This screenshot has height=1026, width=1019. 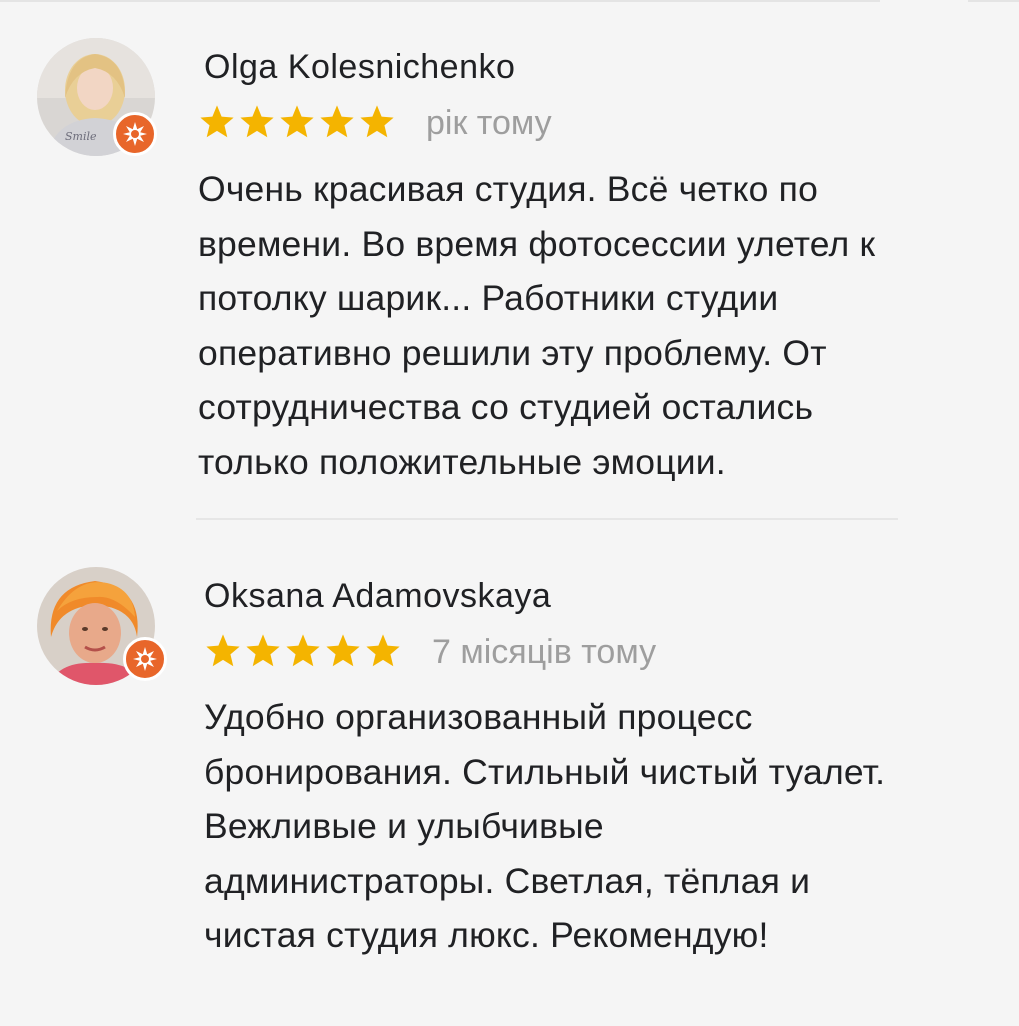 What do you see at coordinates (462, 461) in the screenshot?
I see `review-text-line: только положительные эмоции.` at bounding box center [462, 461].